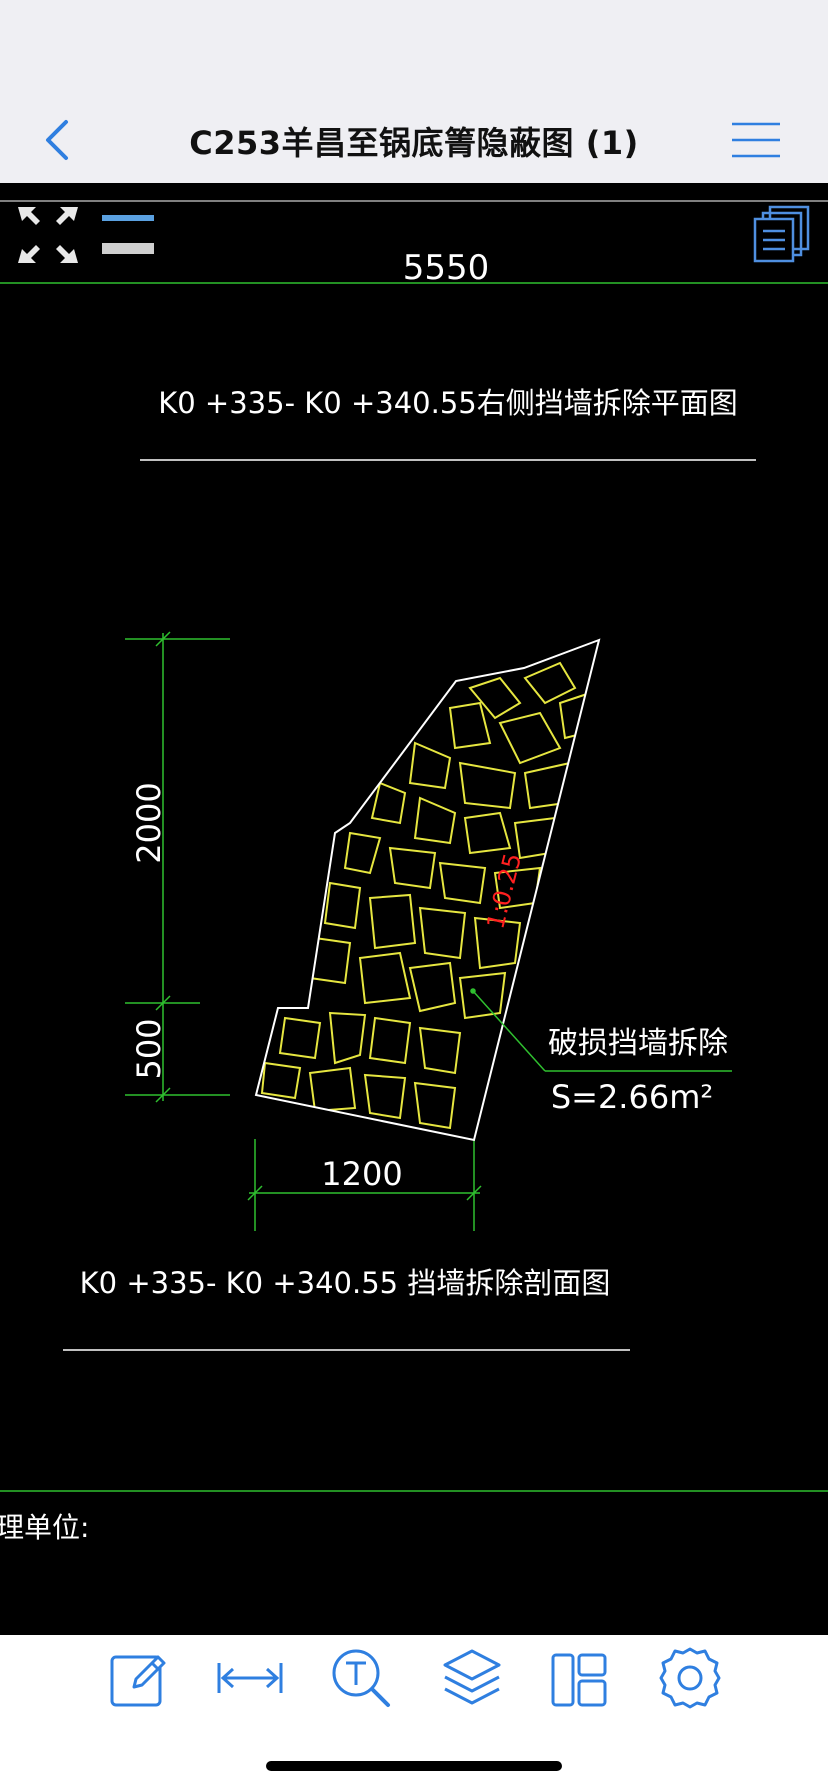  I want to click on expand-view-icon, so click(48, 235).